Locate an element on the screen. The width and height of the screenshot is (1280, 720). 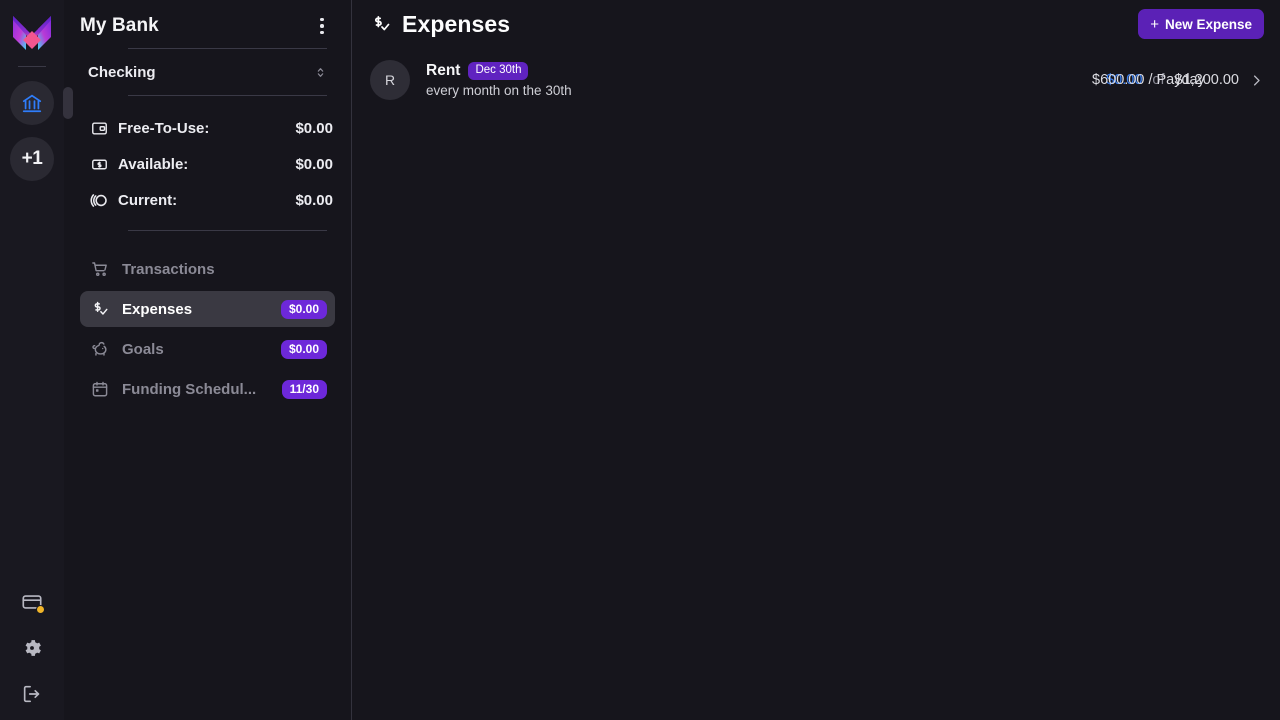
due-date-badge: Dec 30th is located at coordinates (498, 71).